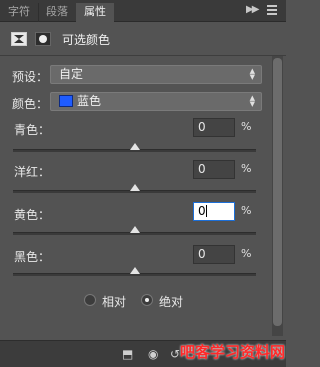 The width and height of the screenshot is (320, 367). Describe the element at coordinates (214, 254) in the screenshot. I see `black-input: 0` at that location.